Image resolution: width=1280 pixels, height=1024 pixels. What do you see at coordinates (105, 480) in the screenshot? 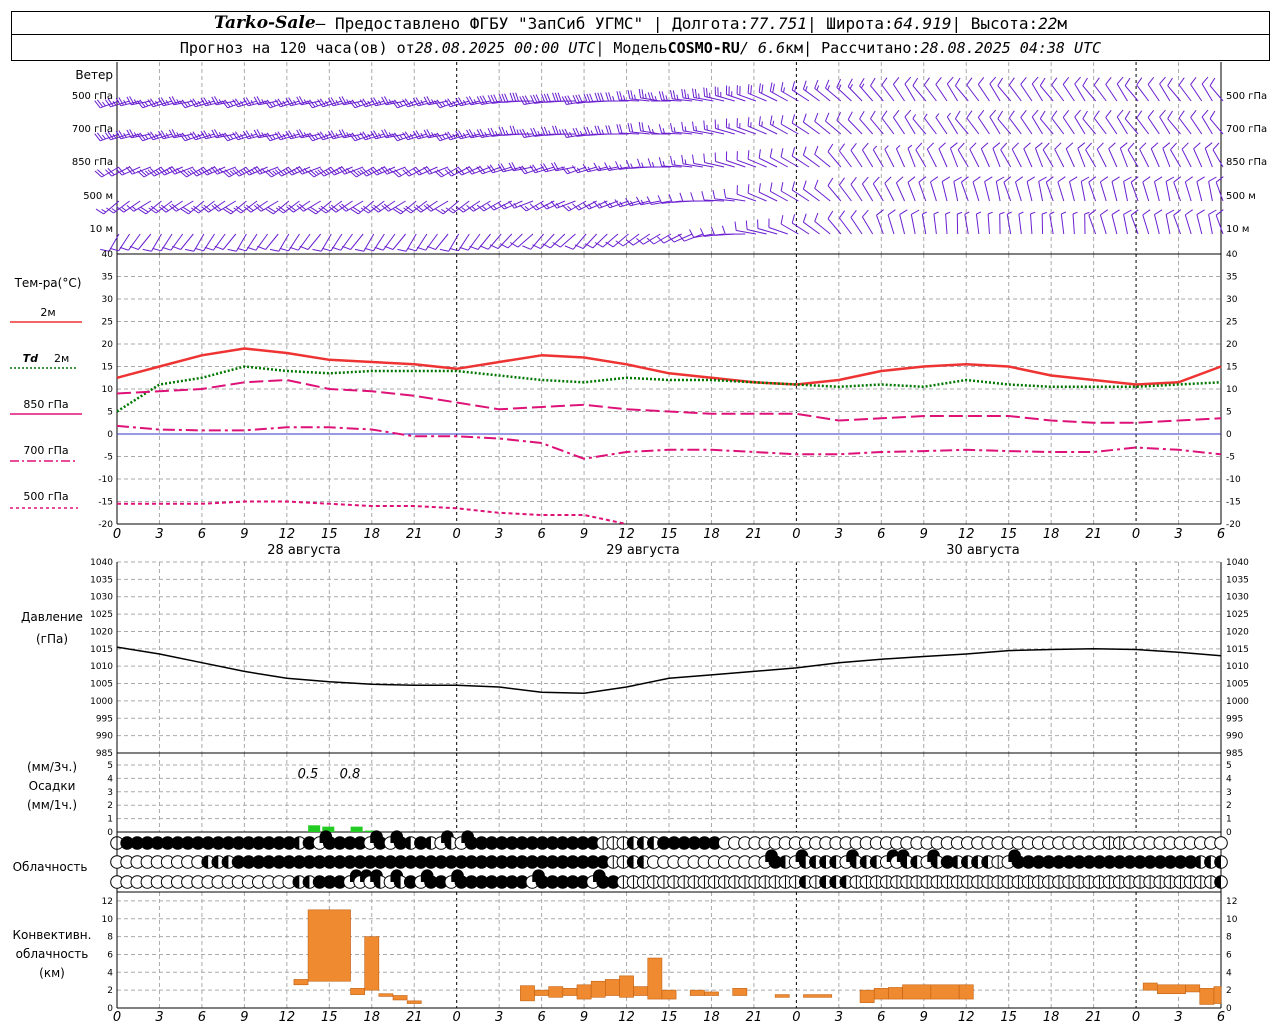
I see `temp-tick-label: -10` at bounding box center [105, 480].